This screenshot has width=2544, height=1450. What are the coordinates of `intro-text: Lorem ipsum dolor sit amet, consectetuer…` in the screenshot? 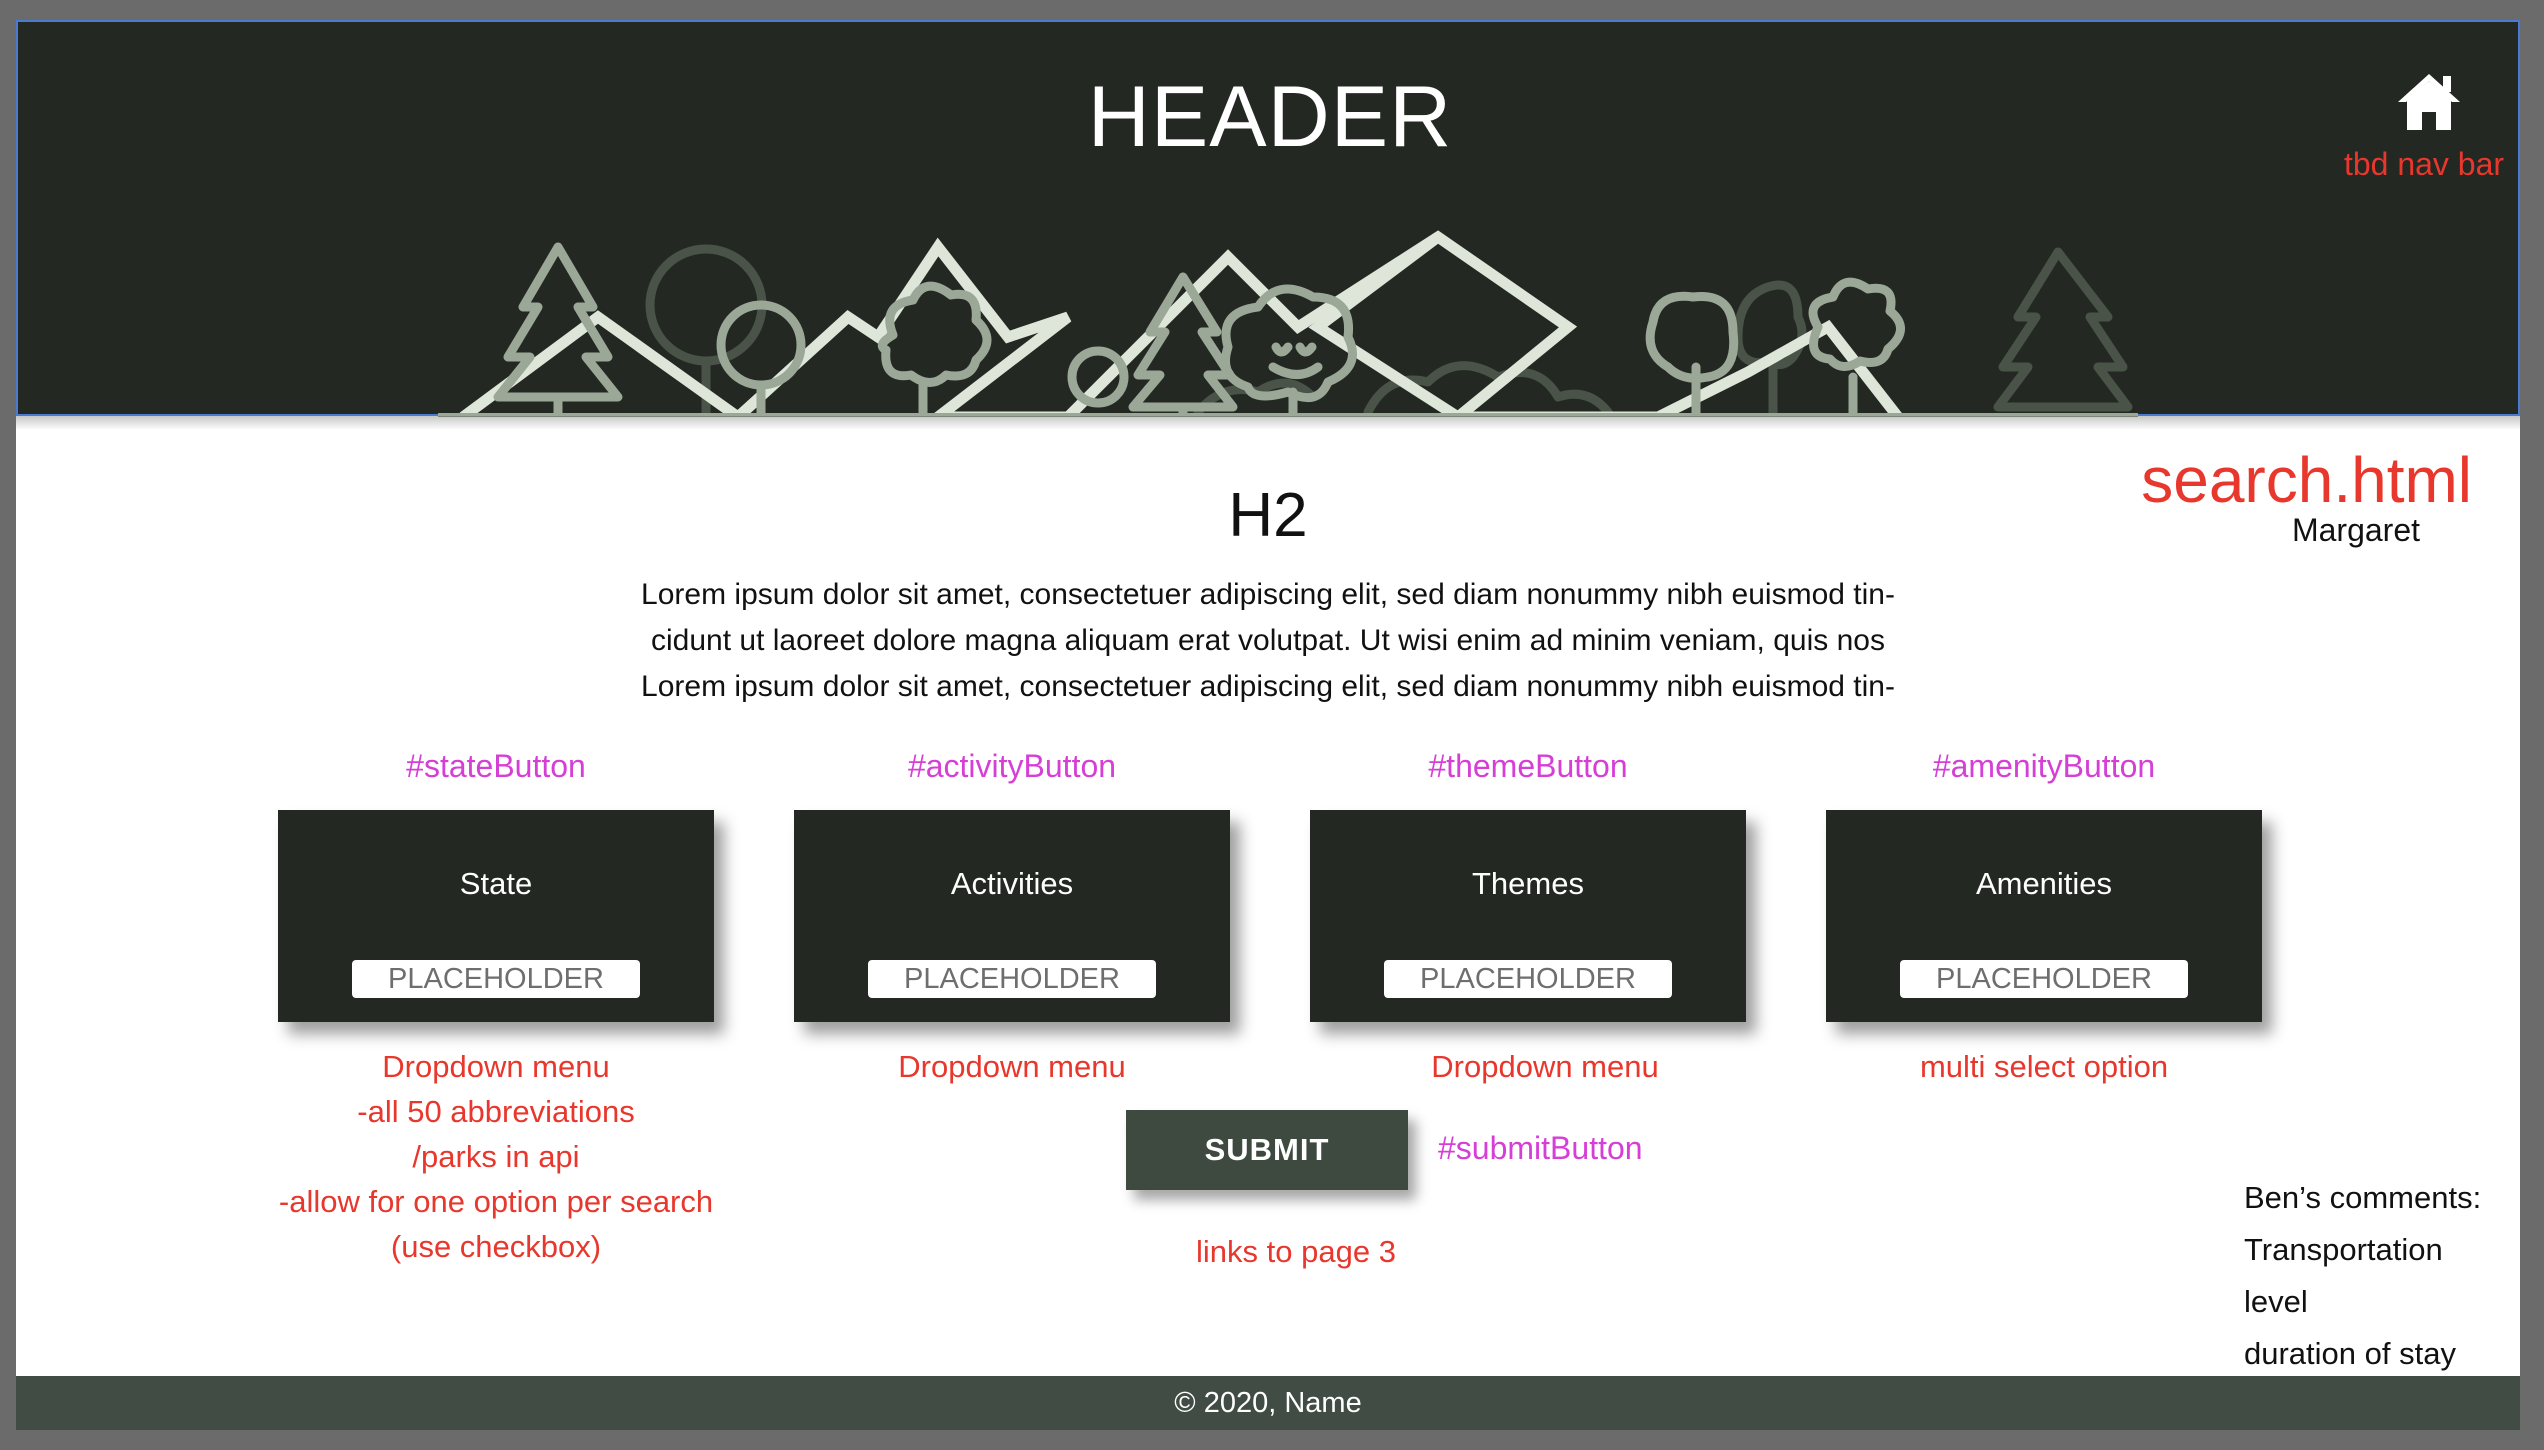 It's located at (1268, 641).